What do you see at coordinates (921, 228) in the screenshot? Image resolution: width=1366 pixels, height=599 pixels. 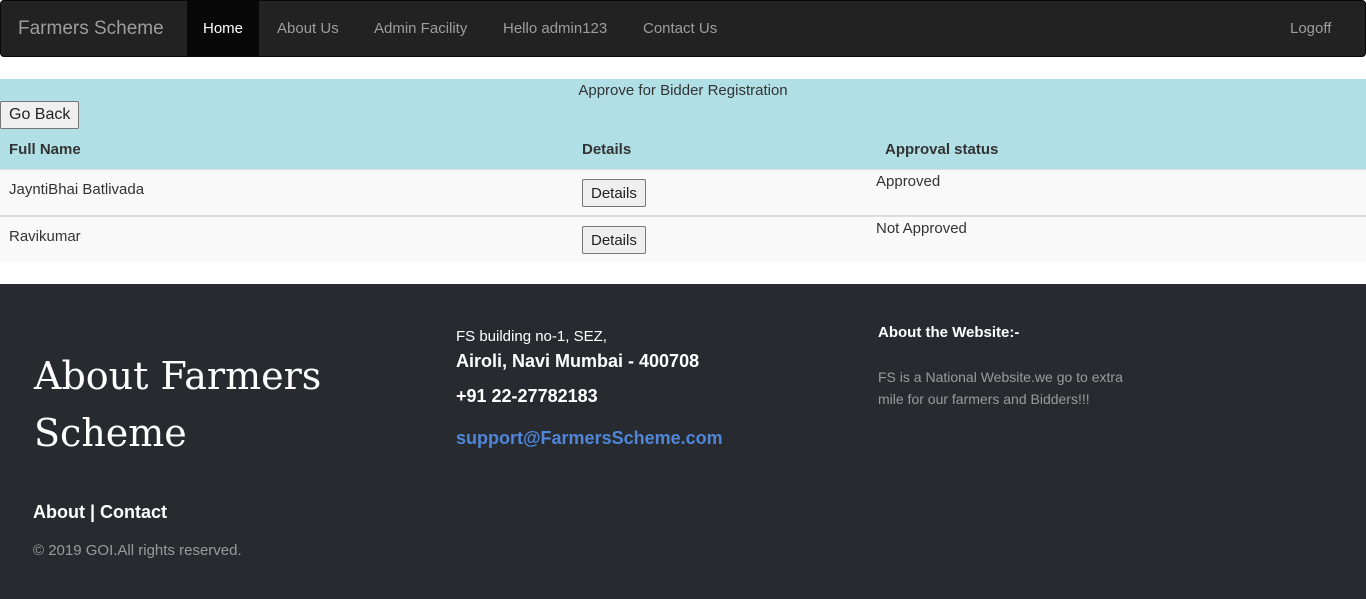 I see `approval-status-cell: Not Approved` at bounding box center [921, 228].